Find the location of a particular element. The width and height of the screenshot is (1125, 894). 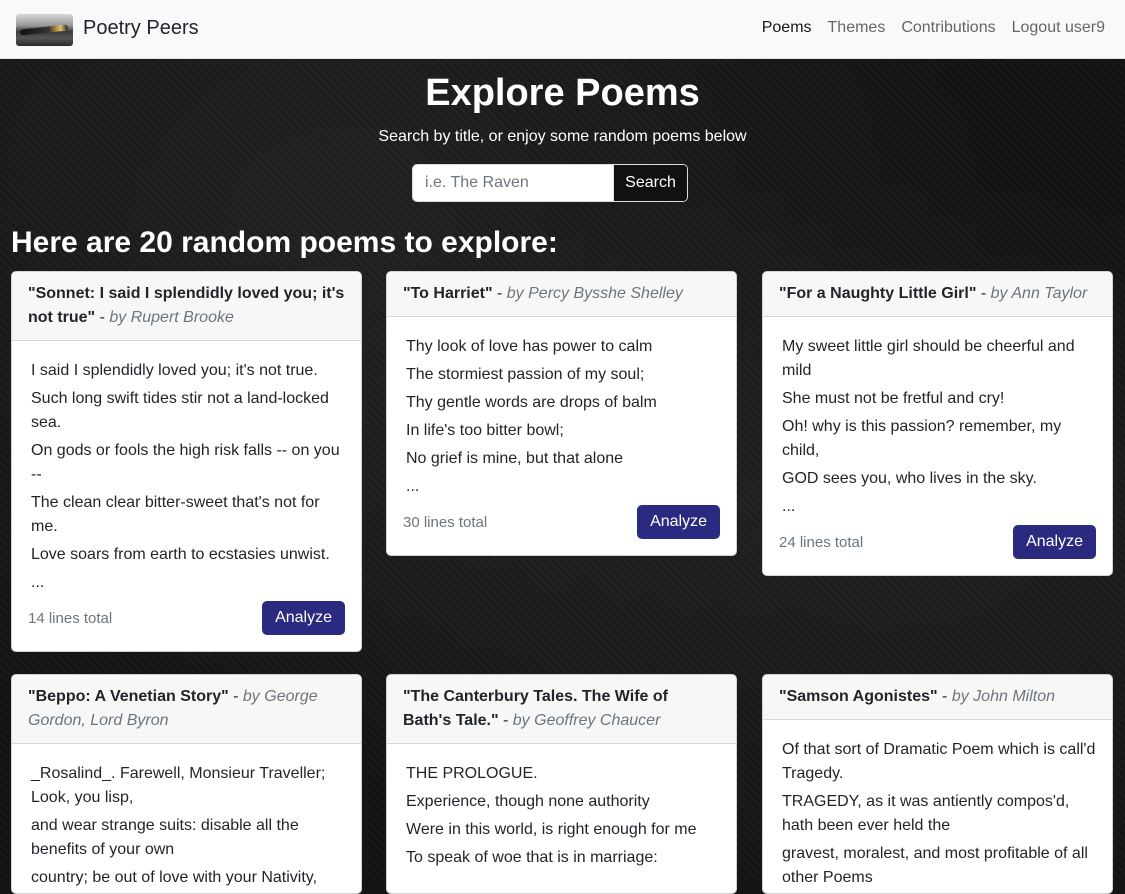

poem-line: Thy look of love has power to calm is located at coordinates (529, 346).